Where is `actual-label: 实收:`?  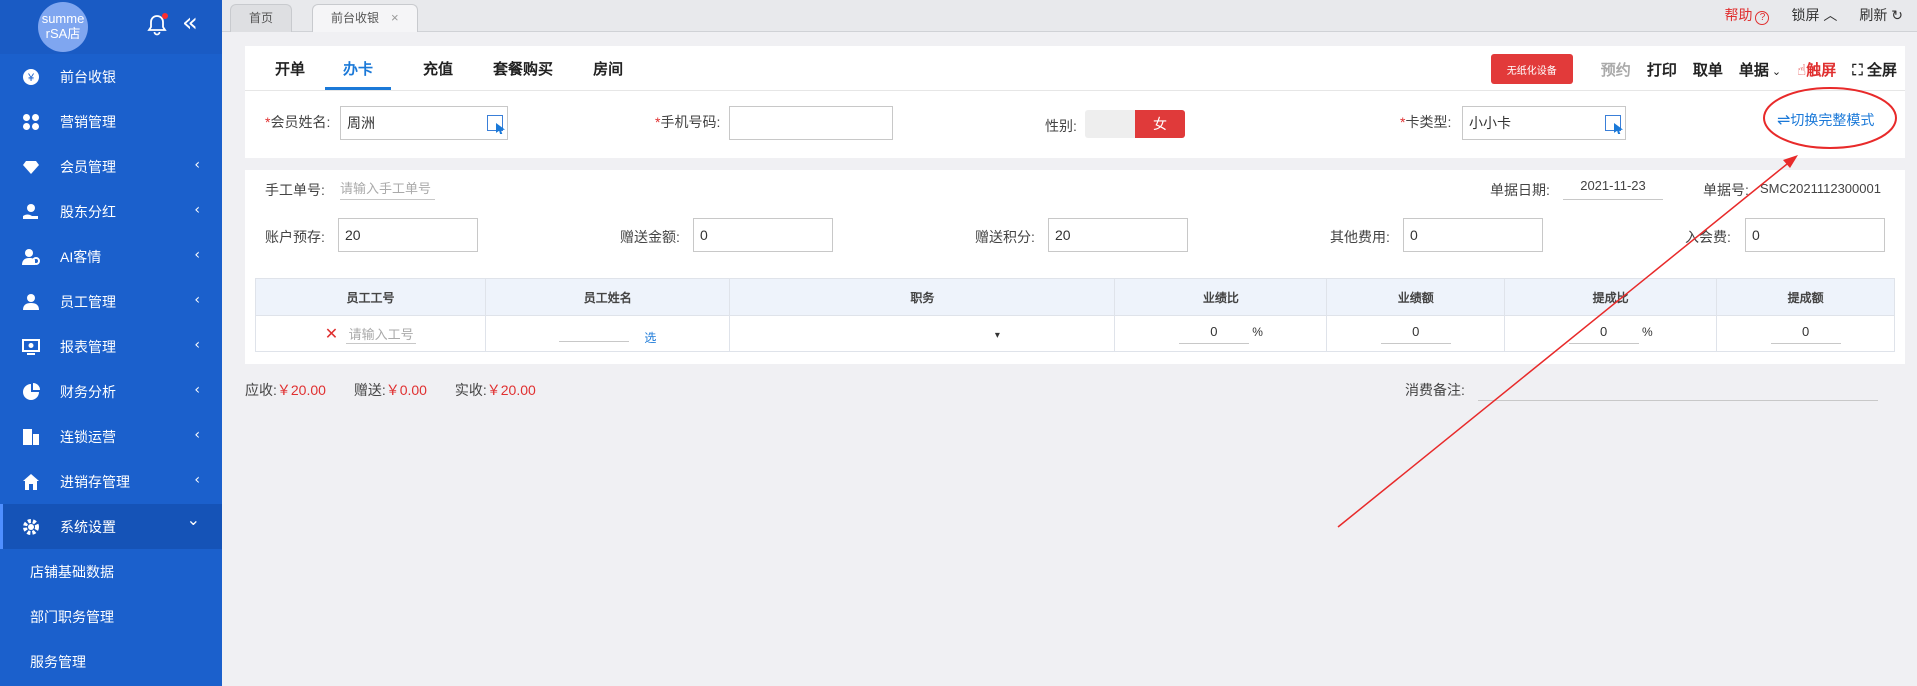
actual-label: 实收: is located at coordinates (470, 390).